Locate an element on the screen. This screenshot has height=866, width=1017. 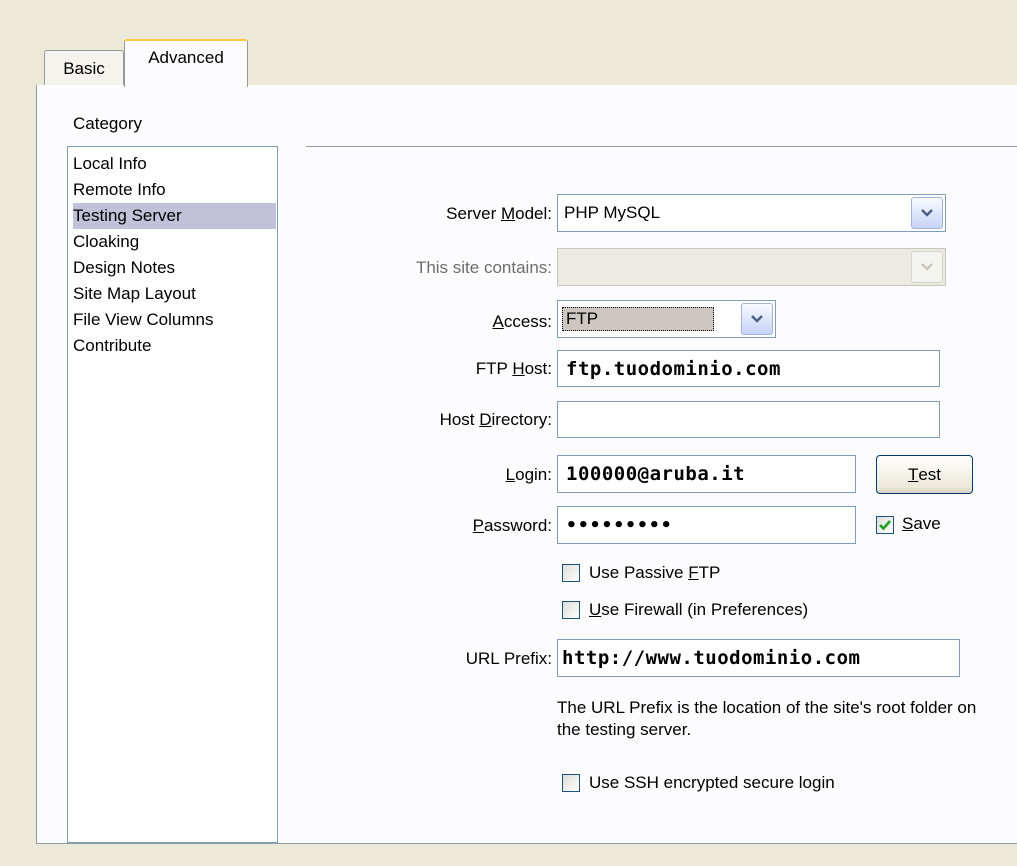
category-item-testing-server: Testing Server is located at coordinates (174, 216).